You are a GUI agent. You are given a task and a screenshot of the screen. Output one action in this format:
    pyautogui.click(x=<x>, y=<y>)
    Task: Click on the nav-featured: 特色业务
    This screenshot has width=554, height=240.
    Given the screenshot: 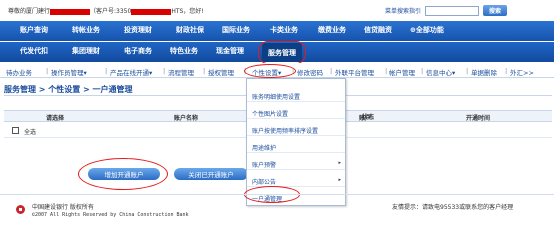 What is the action you would take?
    pyautogui.click(x=184, y=51)
    